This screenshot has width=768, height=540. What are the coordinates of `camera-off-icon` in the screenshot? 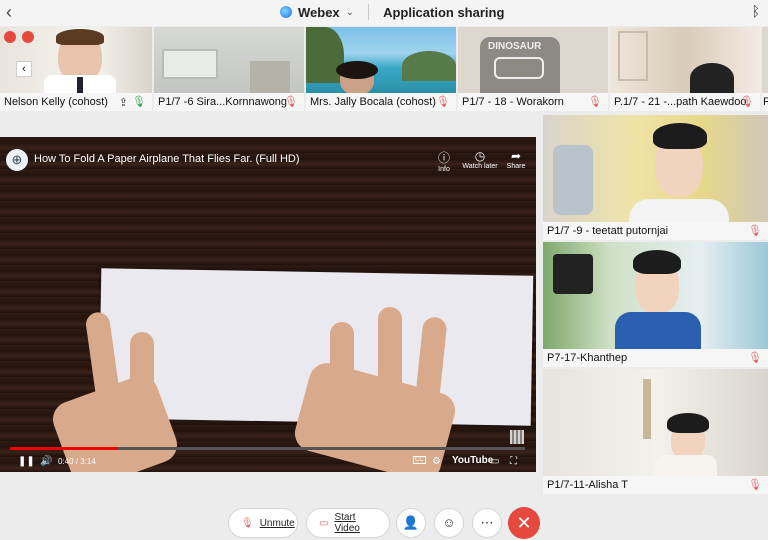 It's located at (28, 37).